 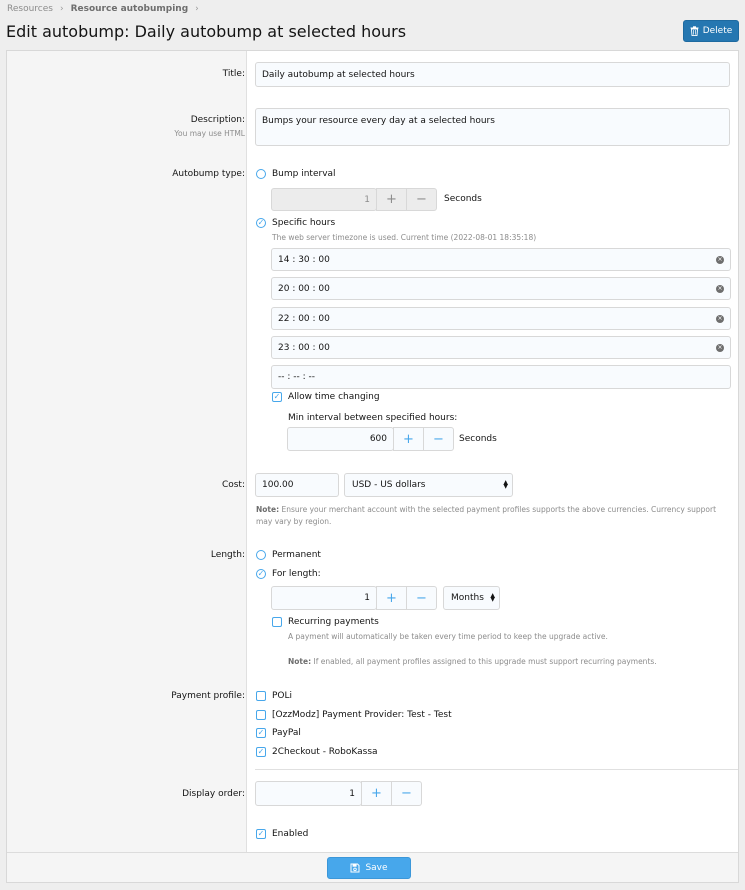 What do you see at coordinates (213, 794) in the screenshot?
I see `display-order-label: Display order:` at bounding box center [213, 794].